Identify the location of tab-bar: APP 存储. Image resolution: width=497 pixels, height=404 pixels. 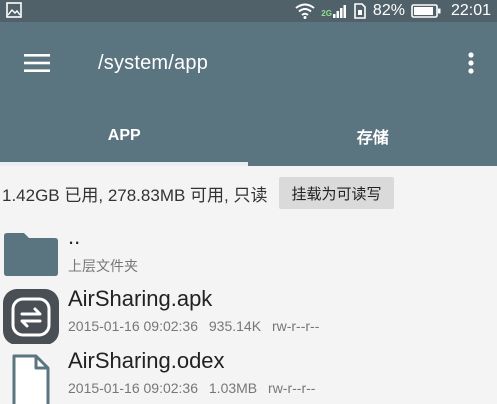
(248, 138).